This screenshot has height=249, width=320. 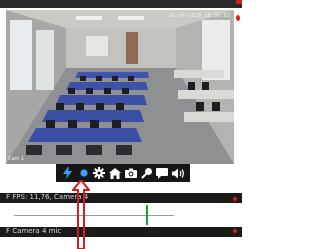 What do you see at coordinates (121, 4) in the screenshot?
I see `top-strip` at bounding box center [121, 4].